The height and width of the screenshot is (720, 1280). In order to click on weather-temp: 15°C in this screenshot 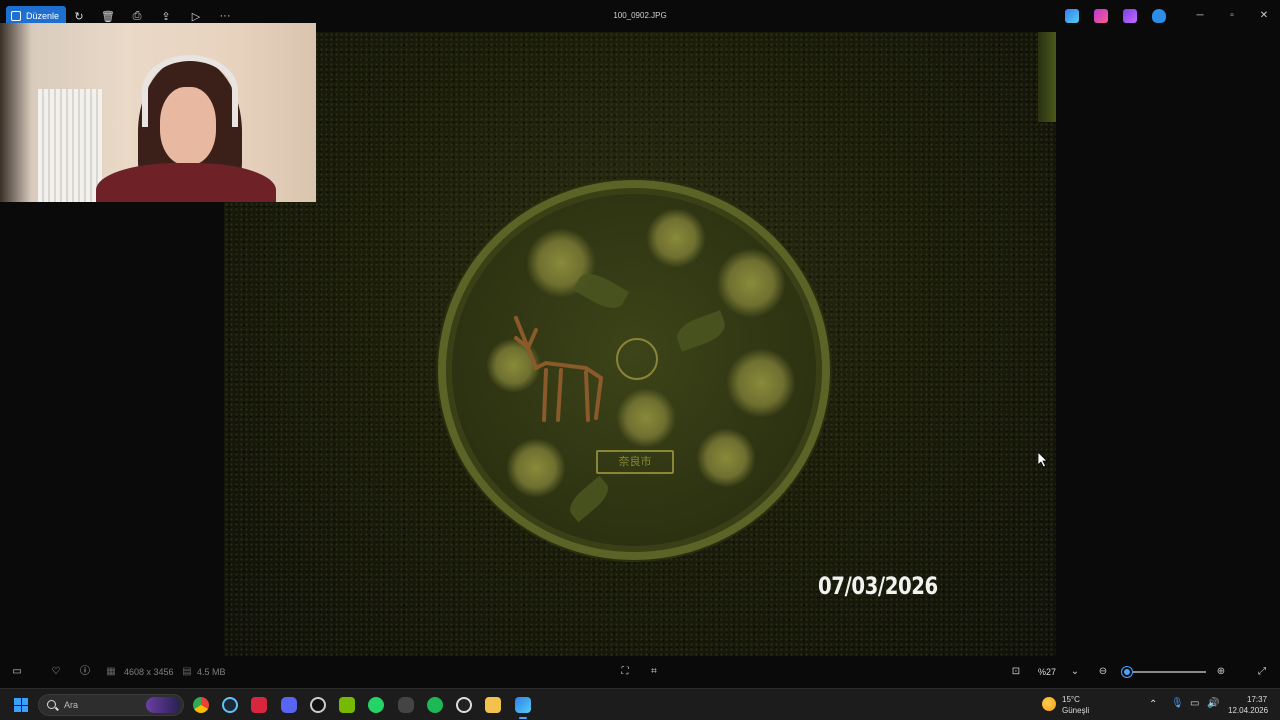, I will do `click(1071, 699)`.